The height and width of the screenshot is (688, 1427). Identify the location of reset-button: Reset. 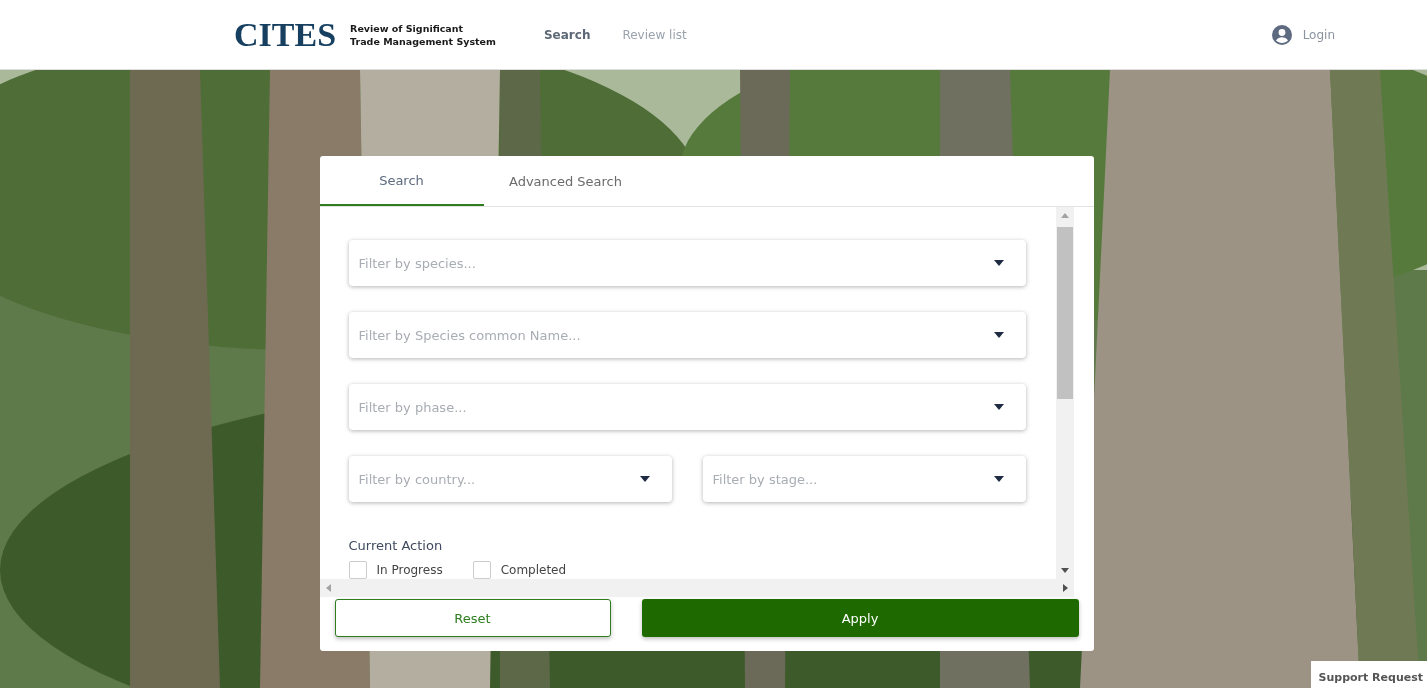
(472, 618).